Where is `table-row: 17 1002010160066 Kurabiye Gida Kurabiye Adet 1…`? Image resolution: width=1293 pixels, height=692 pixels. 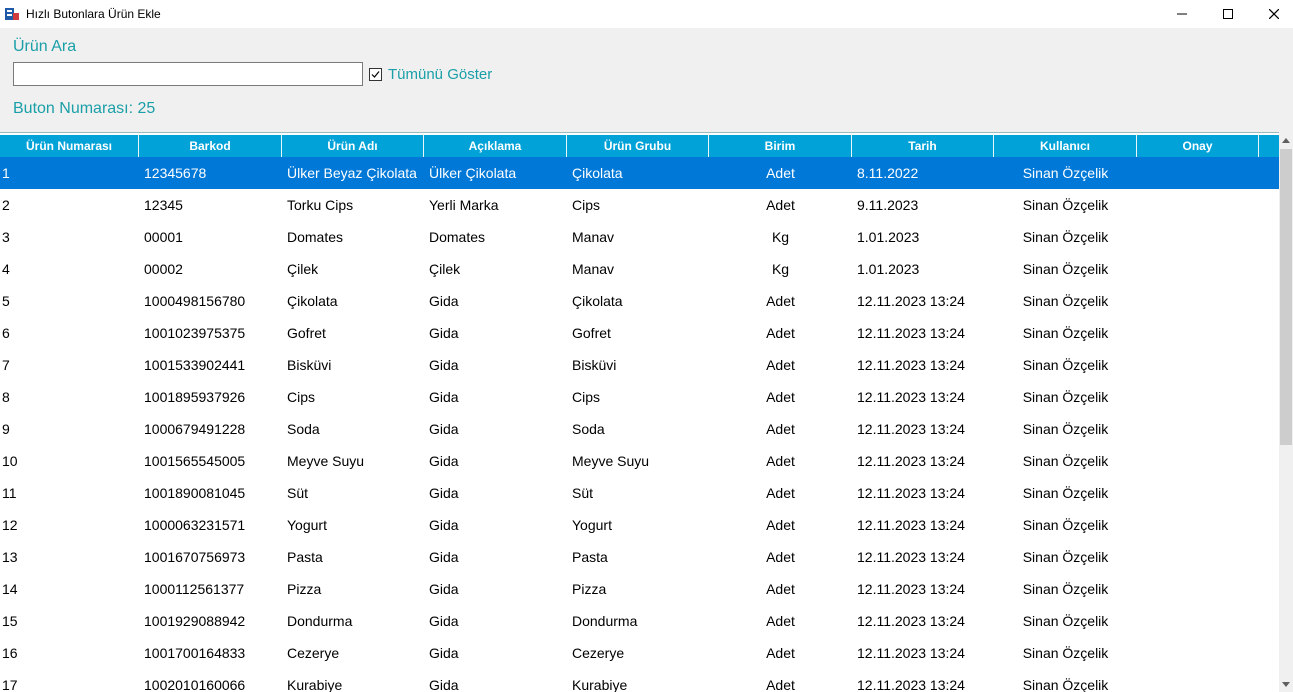
table-row: 17 1002010160066 Kurabiye Gida Kurabiye Adet 1… is located at coordinates (639, 680).